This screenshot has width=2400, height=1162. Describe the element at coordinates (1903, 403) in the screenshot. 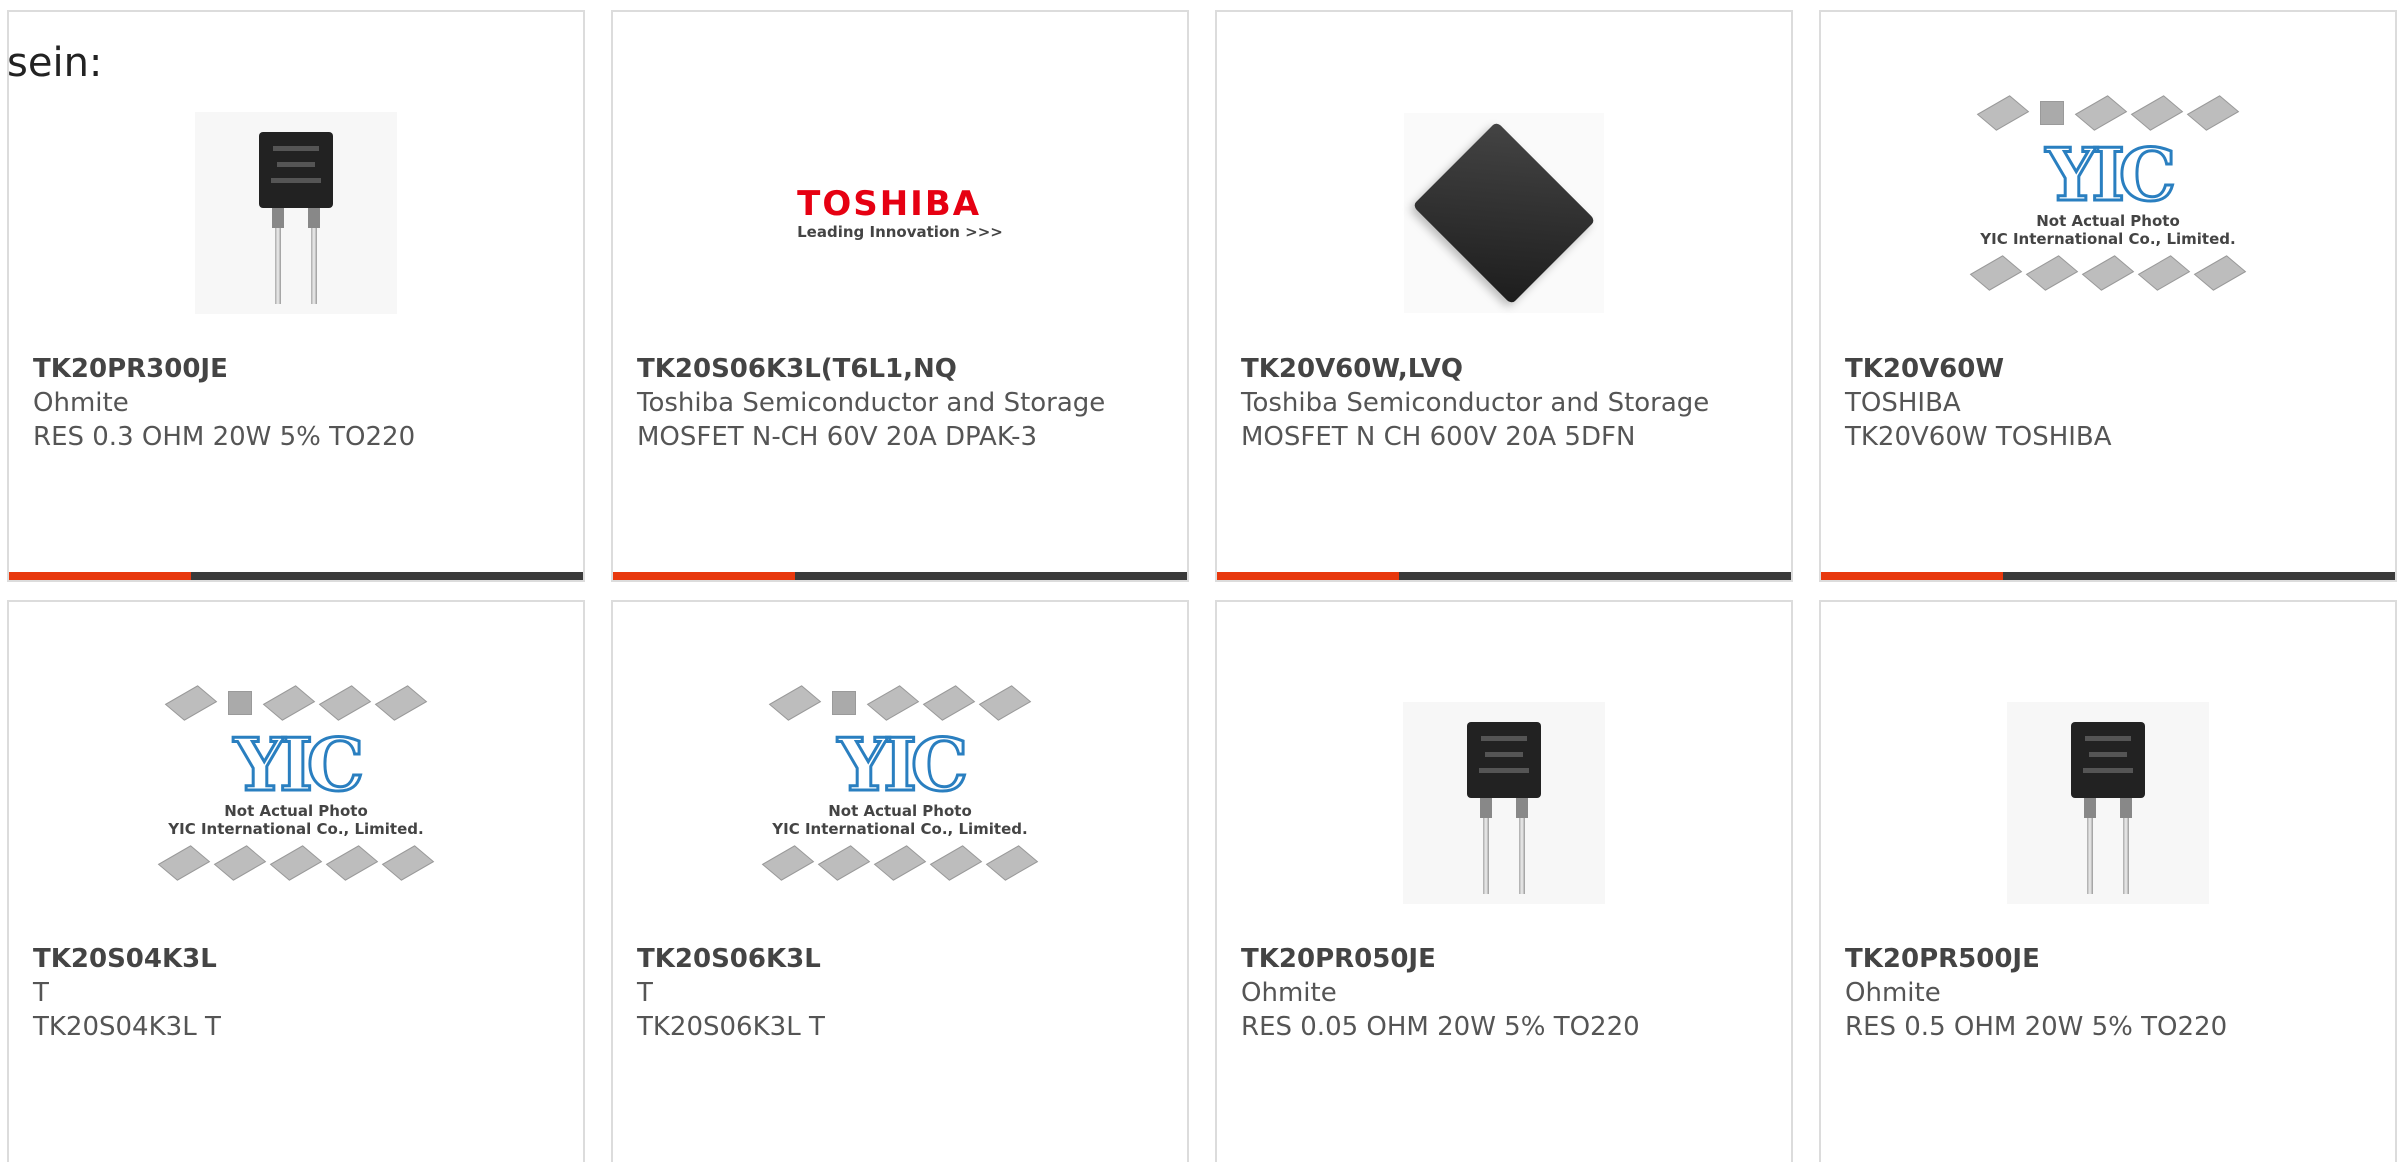

I see `product-manufacturer: TOSHIBA` at that location.